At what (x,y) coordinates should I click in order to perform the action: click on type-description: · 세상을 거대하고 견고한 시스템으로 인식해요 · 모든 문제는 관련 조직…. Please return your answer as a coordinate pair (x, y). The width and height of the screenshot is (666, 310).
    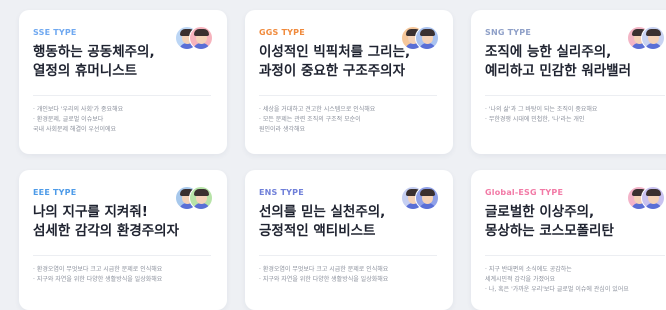
    Looking at the image, I should click on (348, 120).